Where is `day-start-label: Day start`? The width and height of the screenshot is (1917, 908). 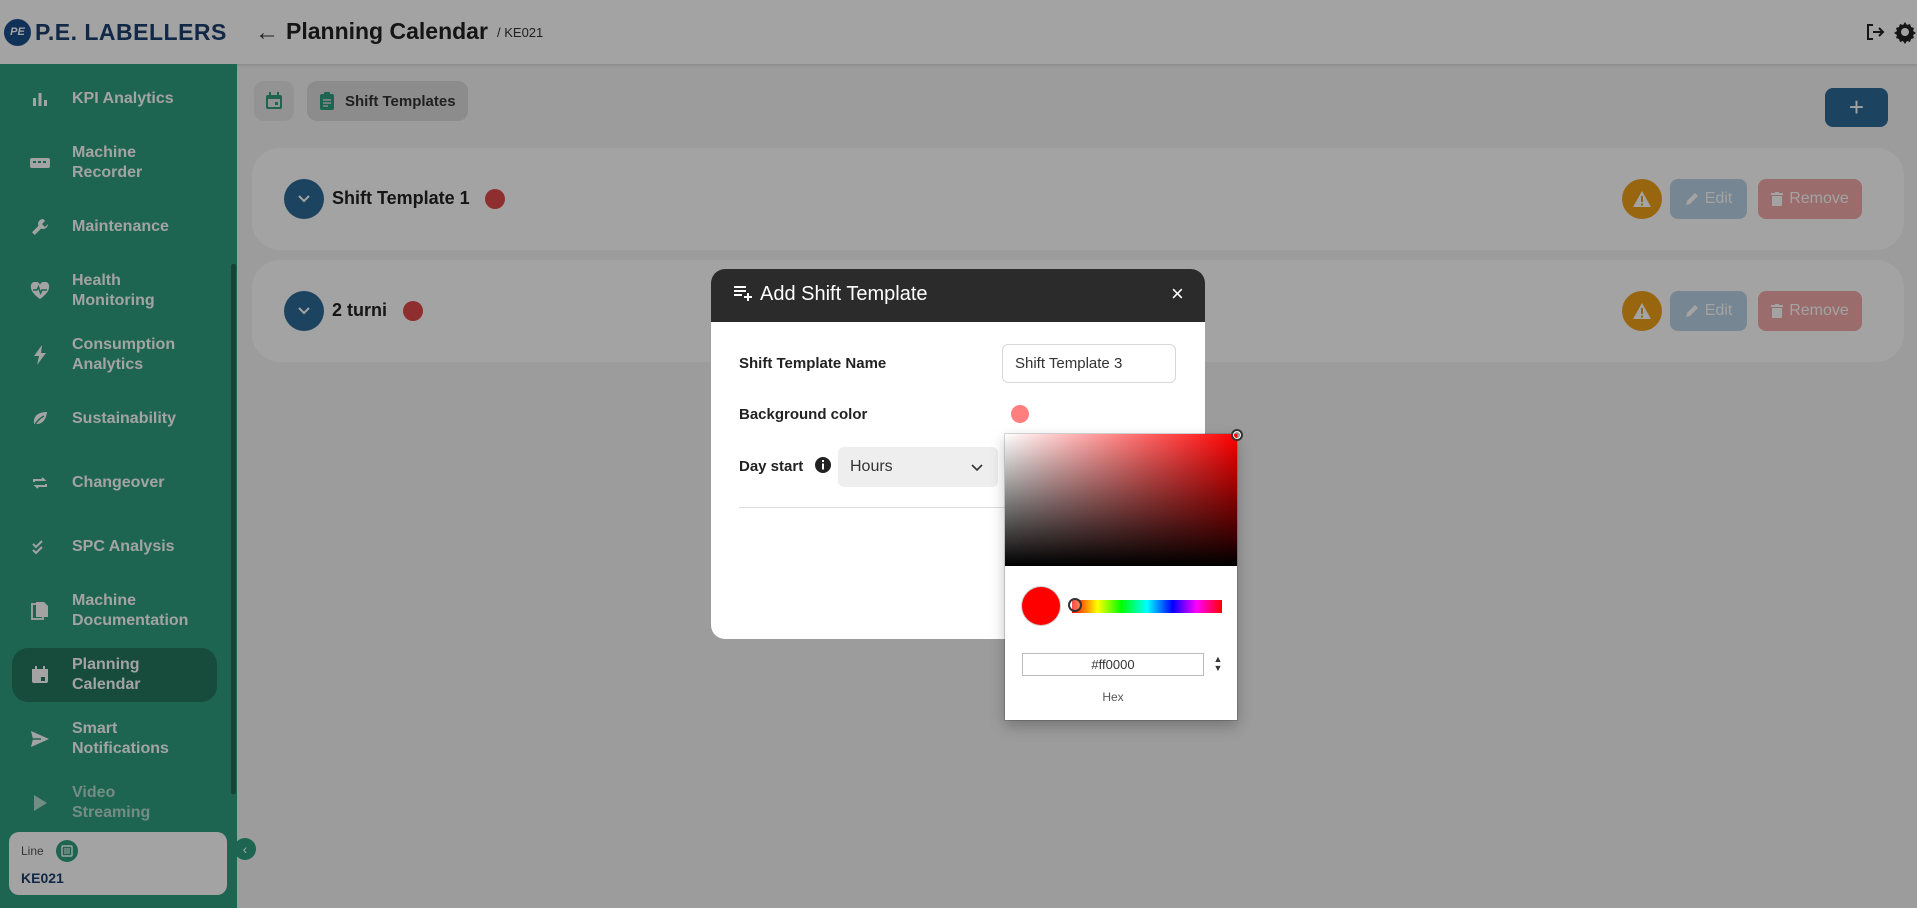
day-start-label: Day start is located at coordinates (771, 466).